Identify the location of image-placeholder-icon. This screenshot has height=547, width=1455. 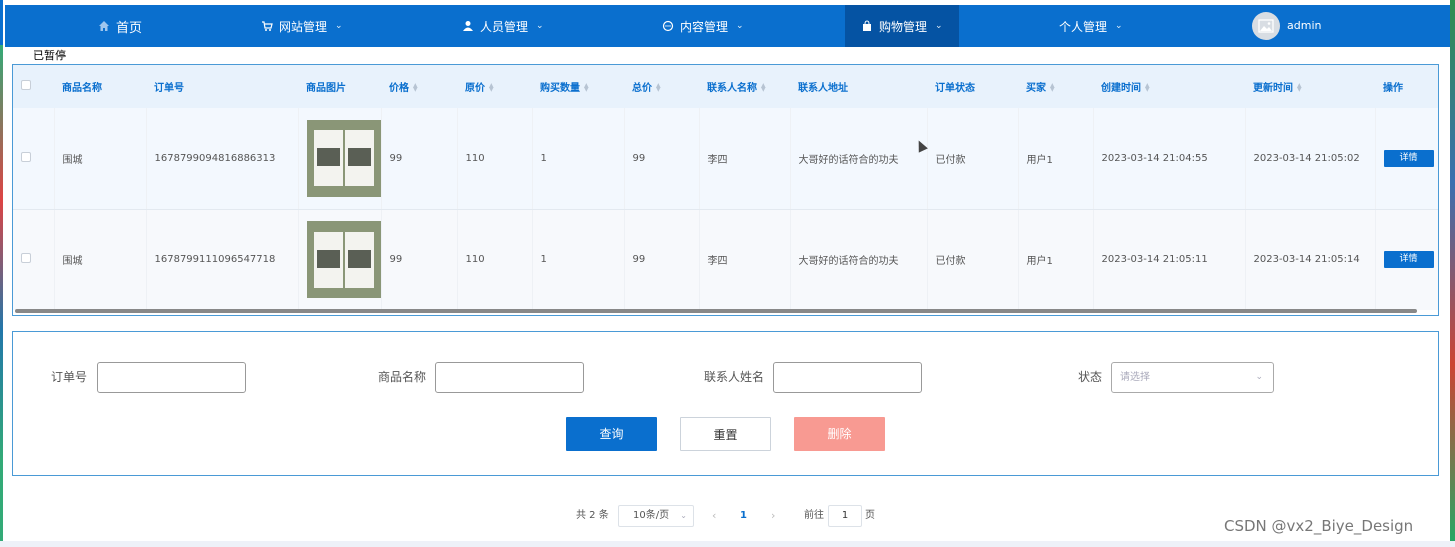
(1266, 26).